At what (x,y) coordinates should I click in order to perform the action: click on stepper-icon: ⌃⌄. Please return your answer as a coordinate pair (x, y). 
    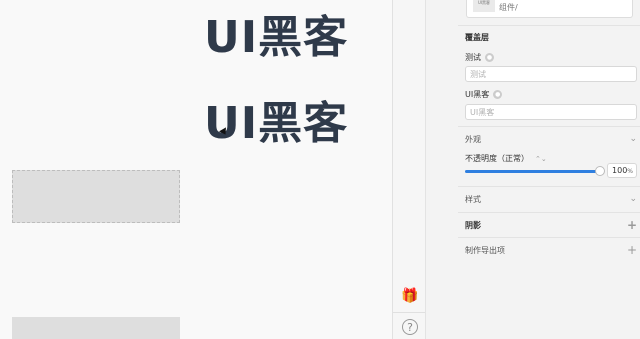
    Looking at the image, I should click on (541, 159).